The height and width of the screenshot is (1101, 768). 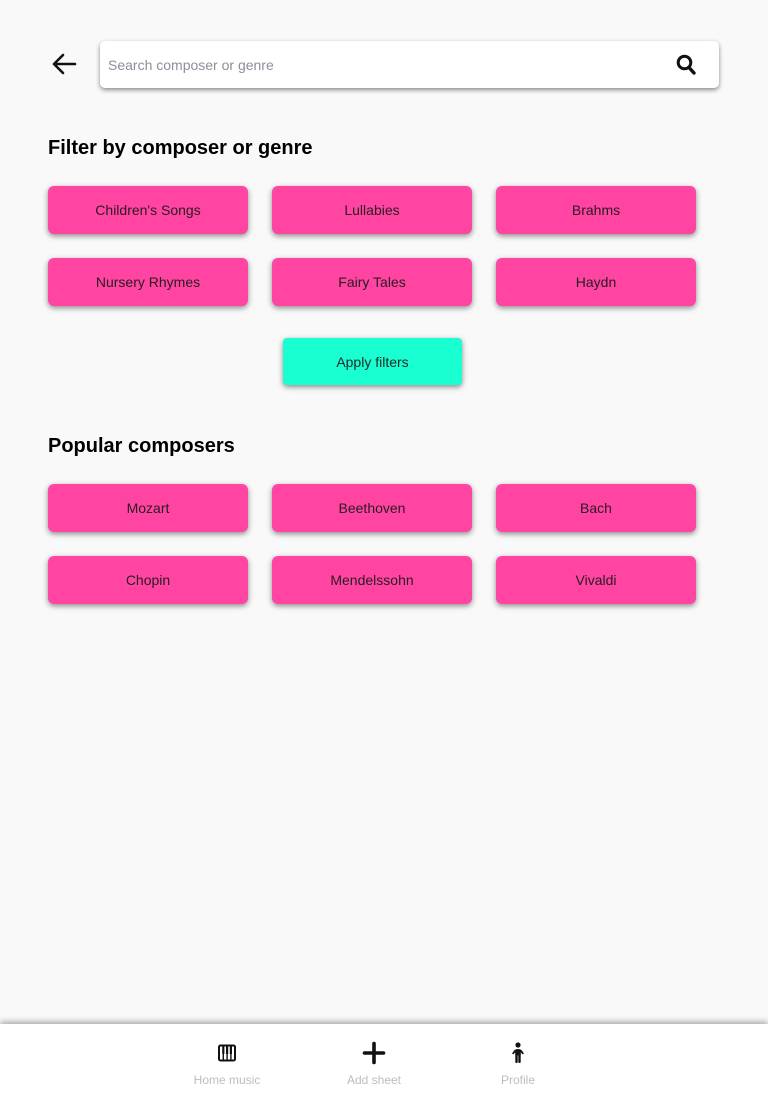 I want to click on bottom-nav: Home music Add sheet Profile, so click(x=384, y=1062).